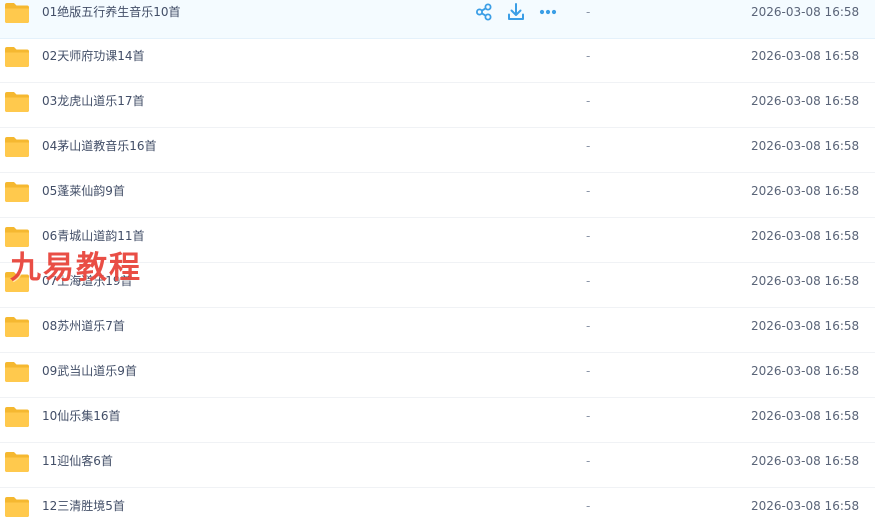 Image resolution: width=875 pixels, height=526 pixels. I want to click on more-icon, so click(548, 12).